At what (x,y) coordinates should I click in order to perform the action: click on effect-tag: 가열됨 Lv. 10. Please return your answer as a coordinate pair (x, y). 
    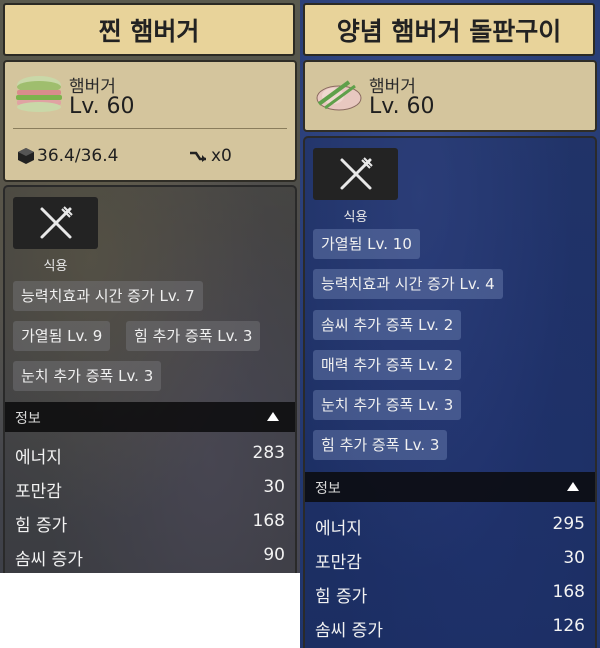
    Looking at the image, I should click on (366, 244).